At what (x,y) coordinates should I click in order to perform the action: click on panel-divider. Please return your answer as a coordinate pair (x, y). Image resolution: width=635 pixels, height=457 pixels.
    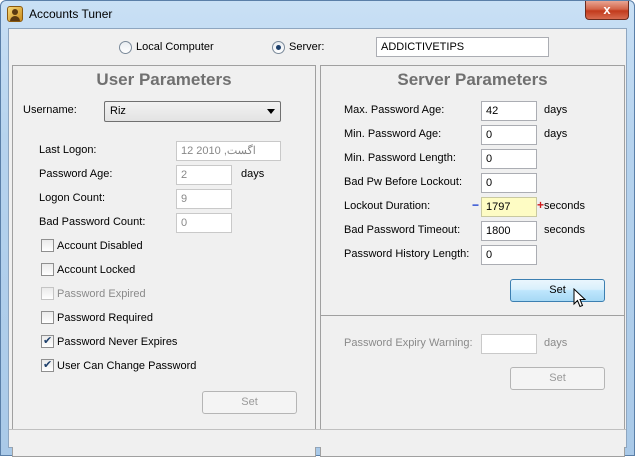
    Looking at the image, I should click on (472, 315).